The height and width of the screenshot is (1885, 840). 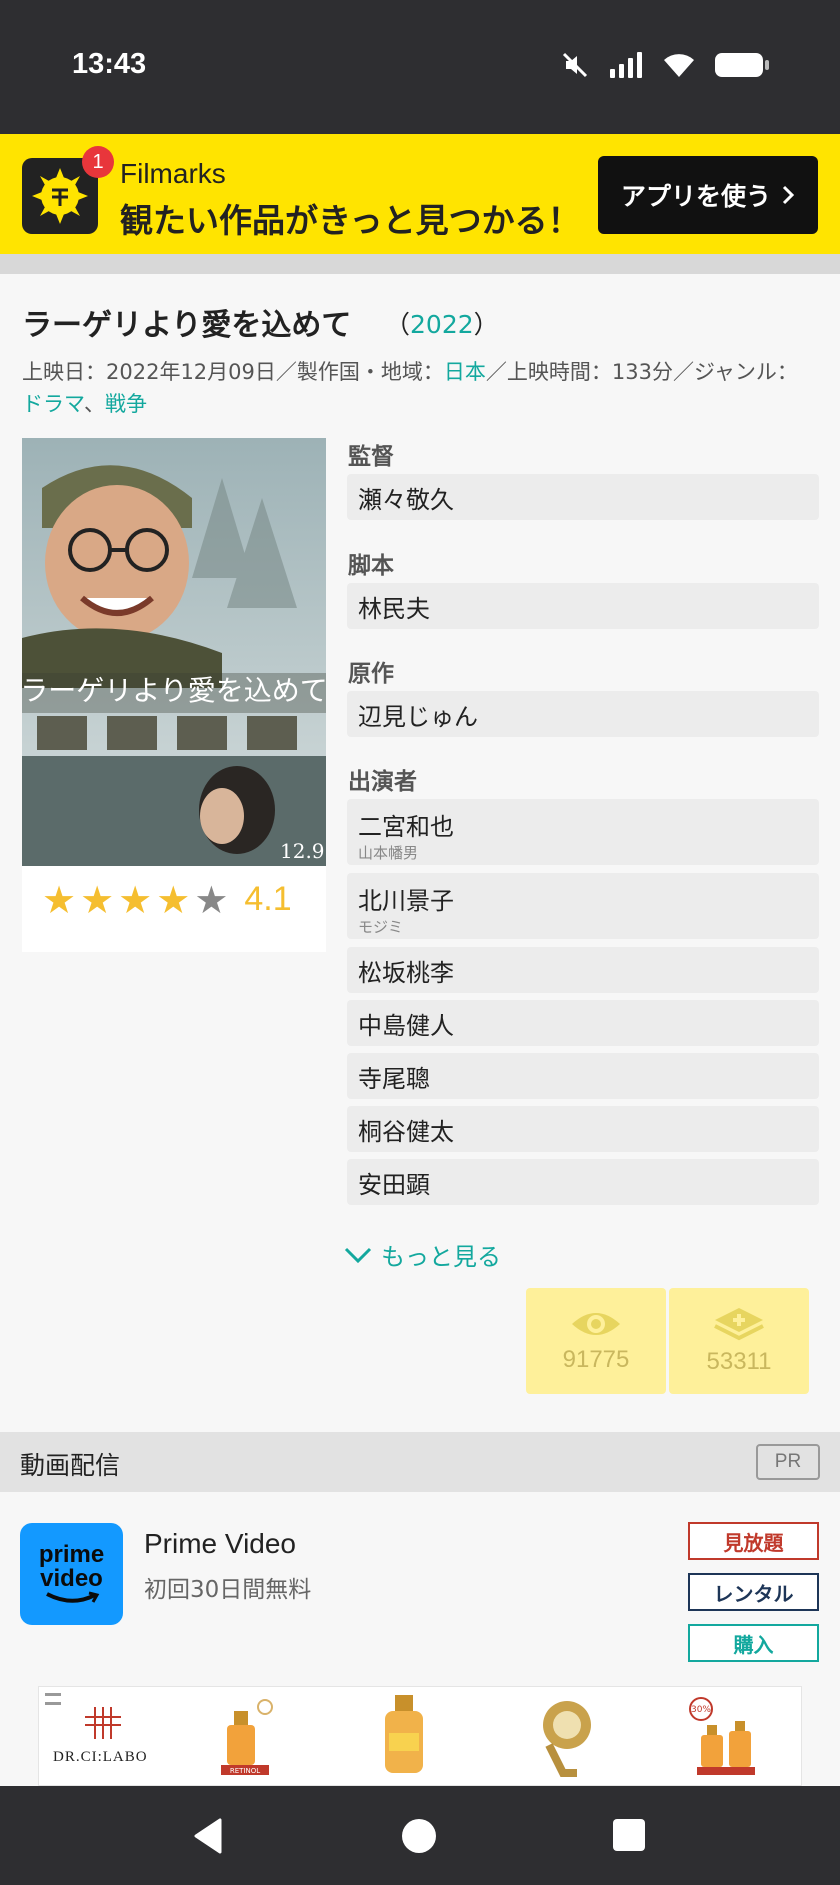 What do you see at coordinates (596, 1359) in the screenshot?
I see `watched-count: 91775` at bounding box center [596, 1359].